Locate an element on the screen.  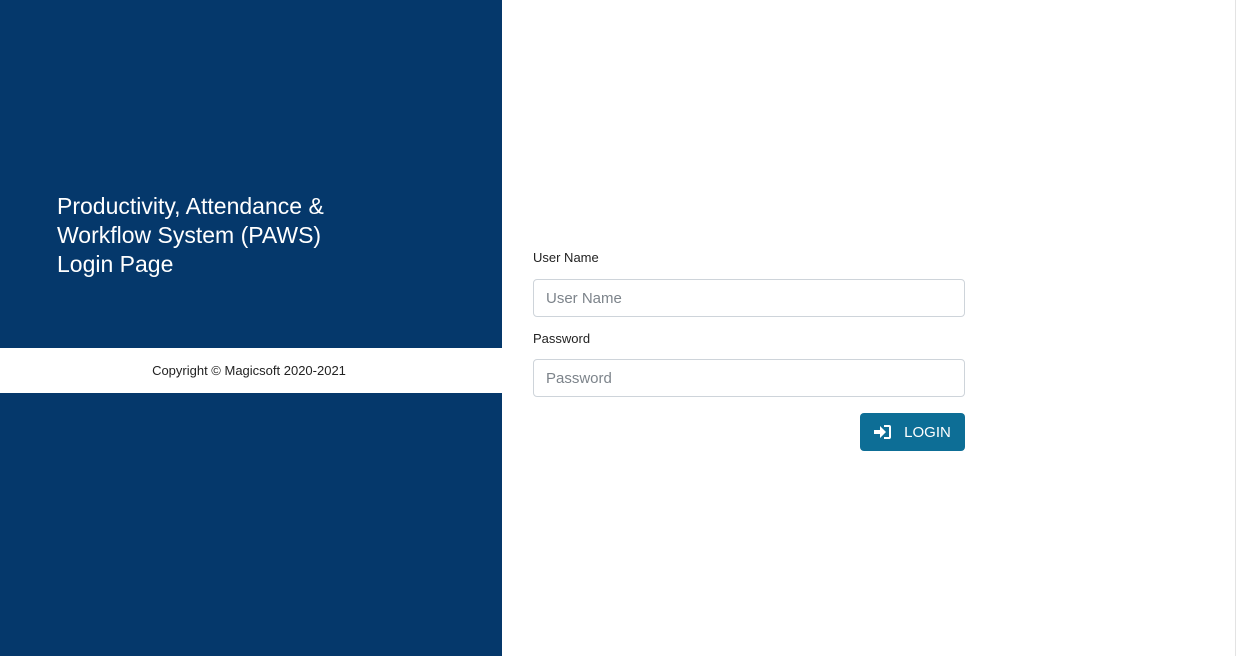
copyright-bar: Copyright © Magicsoft 2020-2021 is located at coordinates (251, 370).